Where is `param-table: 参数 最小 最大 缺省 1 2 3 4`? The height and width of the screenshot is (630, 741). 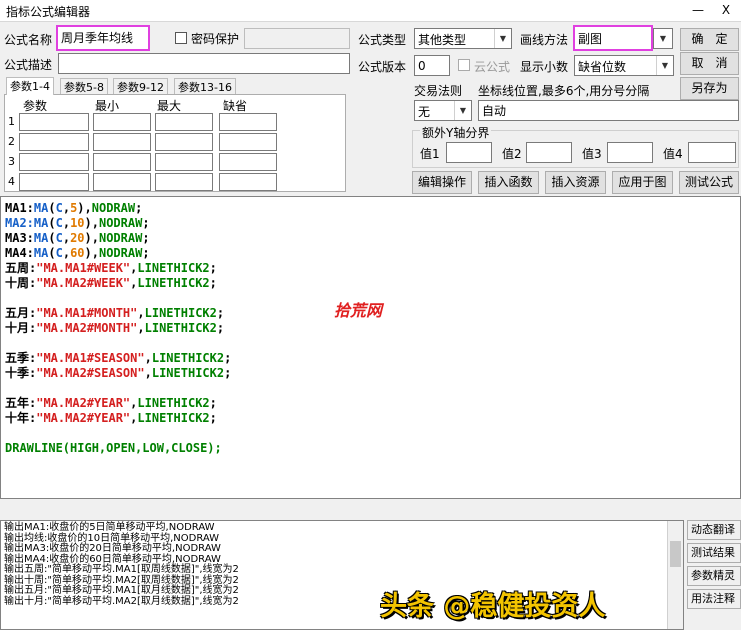 param-table: 参数 最小 最大 缺省 1 2 3 4 is located at coordinates (175, 143).